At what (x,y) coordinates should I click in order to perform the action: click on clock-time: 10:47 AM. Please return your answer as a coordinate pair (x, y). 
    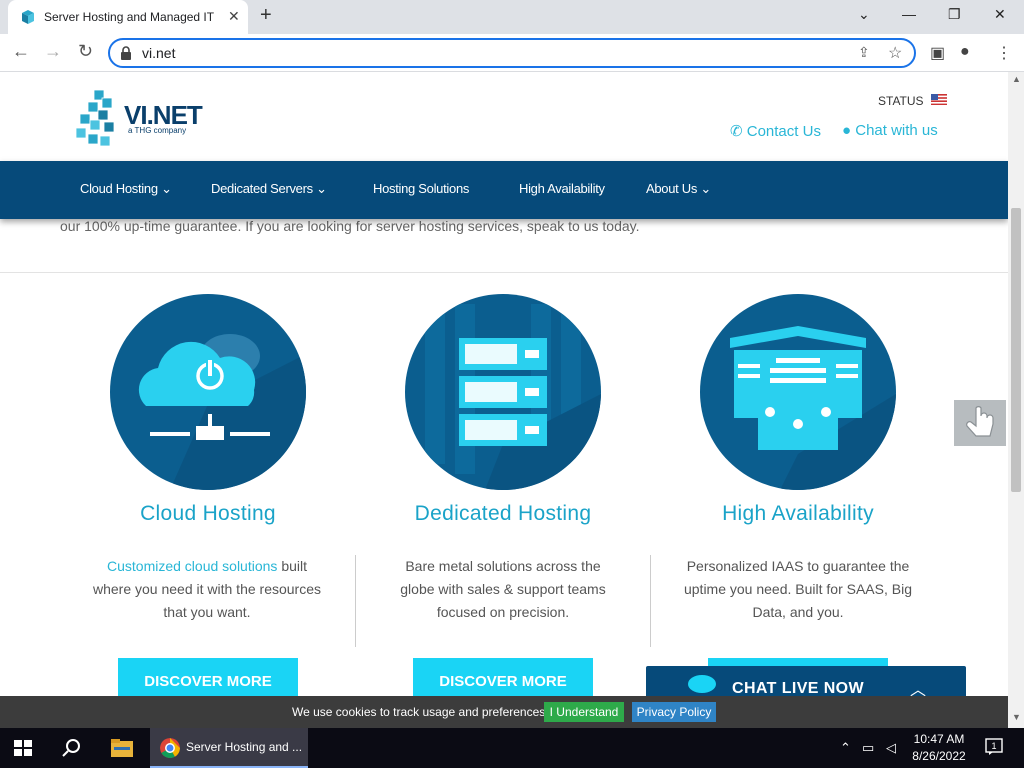
    Looking at the image, I should click on (939, 739).